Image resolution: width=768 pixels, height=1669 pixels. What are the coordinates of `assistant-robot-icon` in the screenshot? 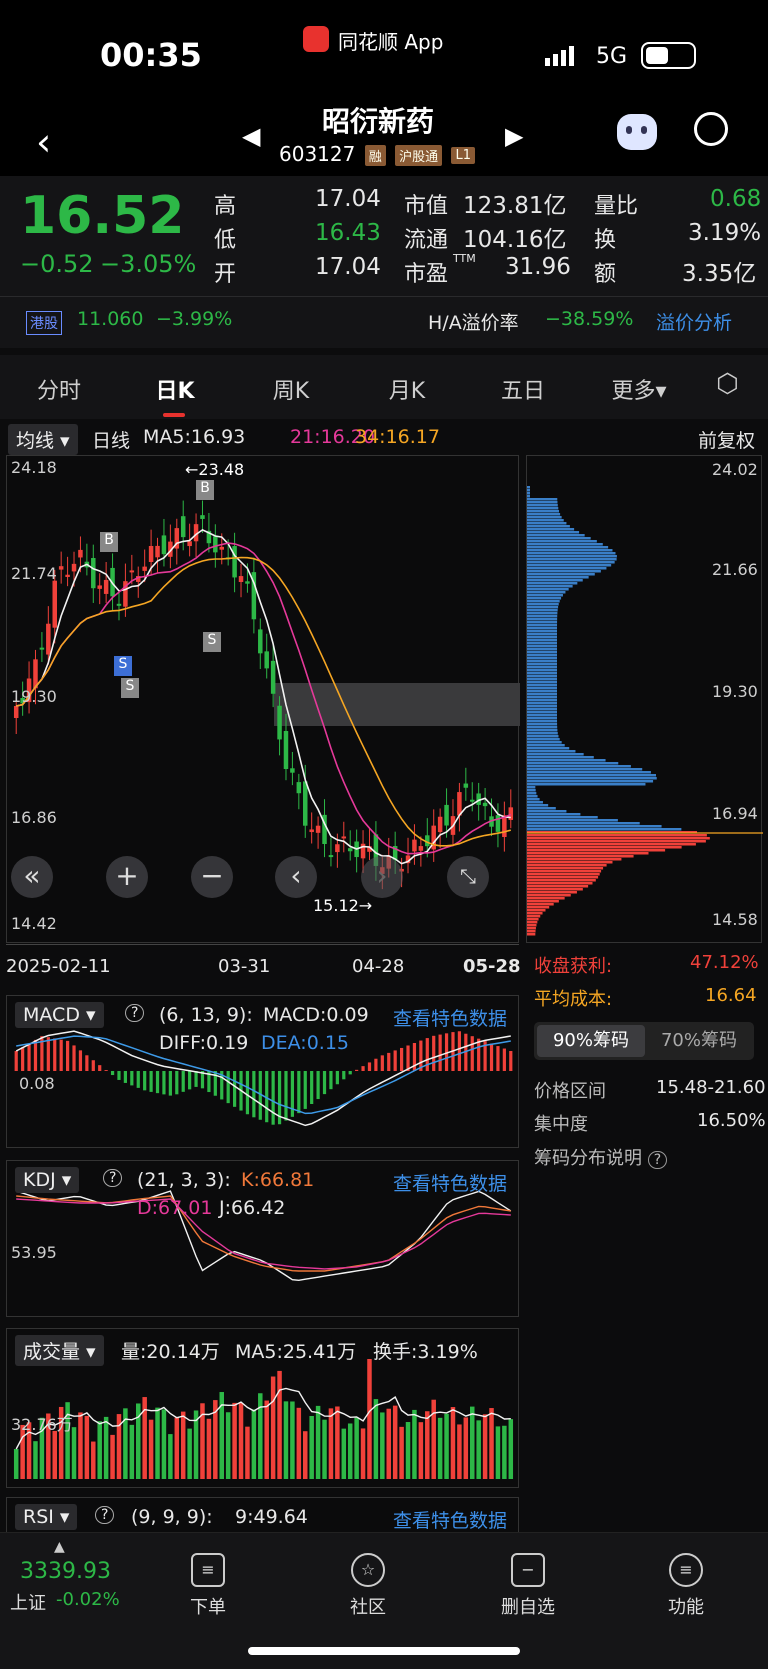 It's located at (637, 132).